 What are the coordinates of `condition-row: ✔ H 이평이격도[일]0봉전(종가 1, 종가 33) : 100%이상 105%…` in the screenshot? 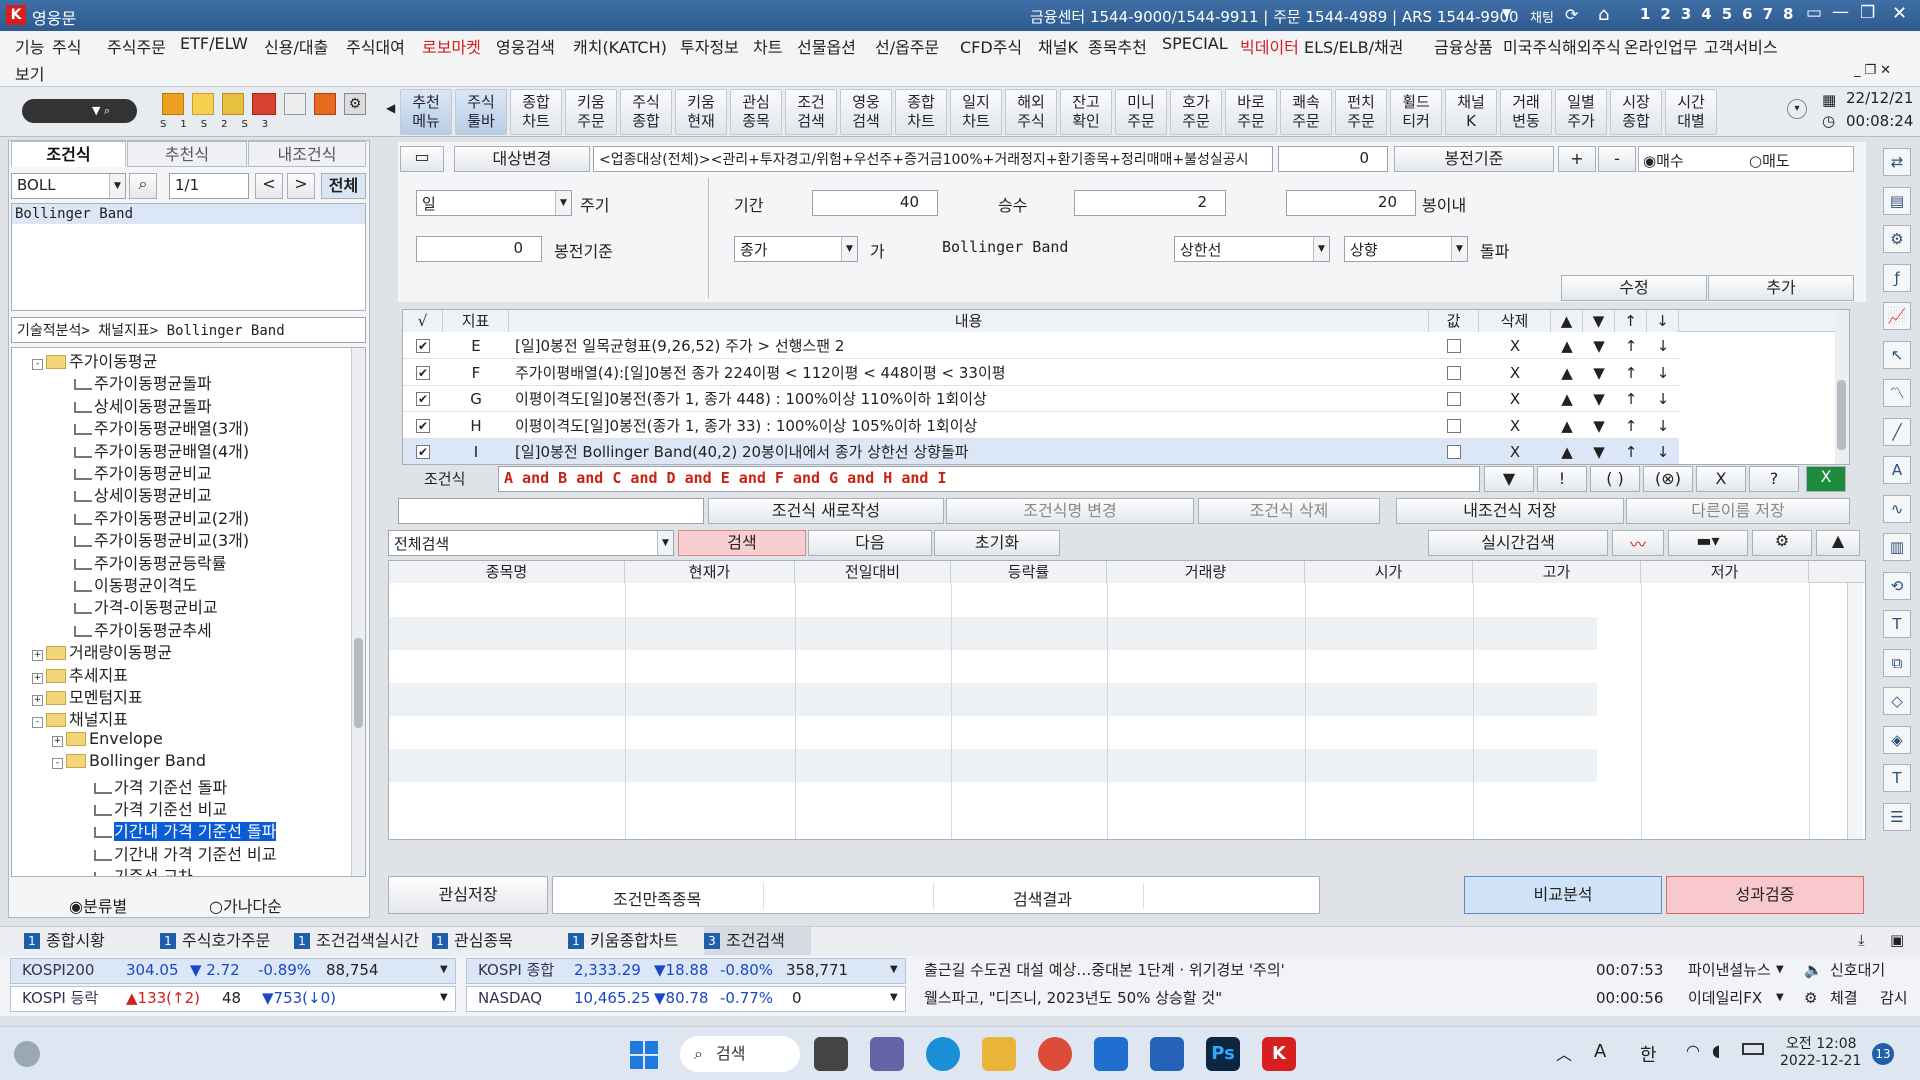 It's located at (1041, 426).